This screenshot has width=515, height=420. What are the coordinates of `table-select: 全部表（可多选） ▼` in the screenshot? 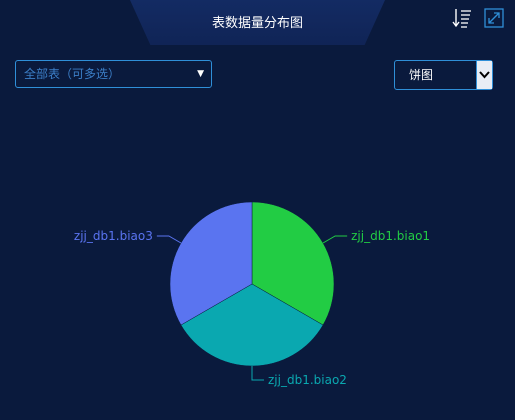 It's located at (113, 74).